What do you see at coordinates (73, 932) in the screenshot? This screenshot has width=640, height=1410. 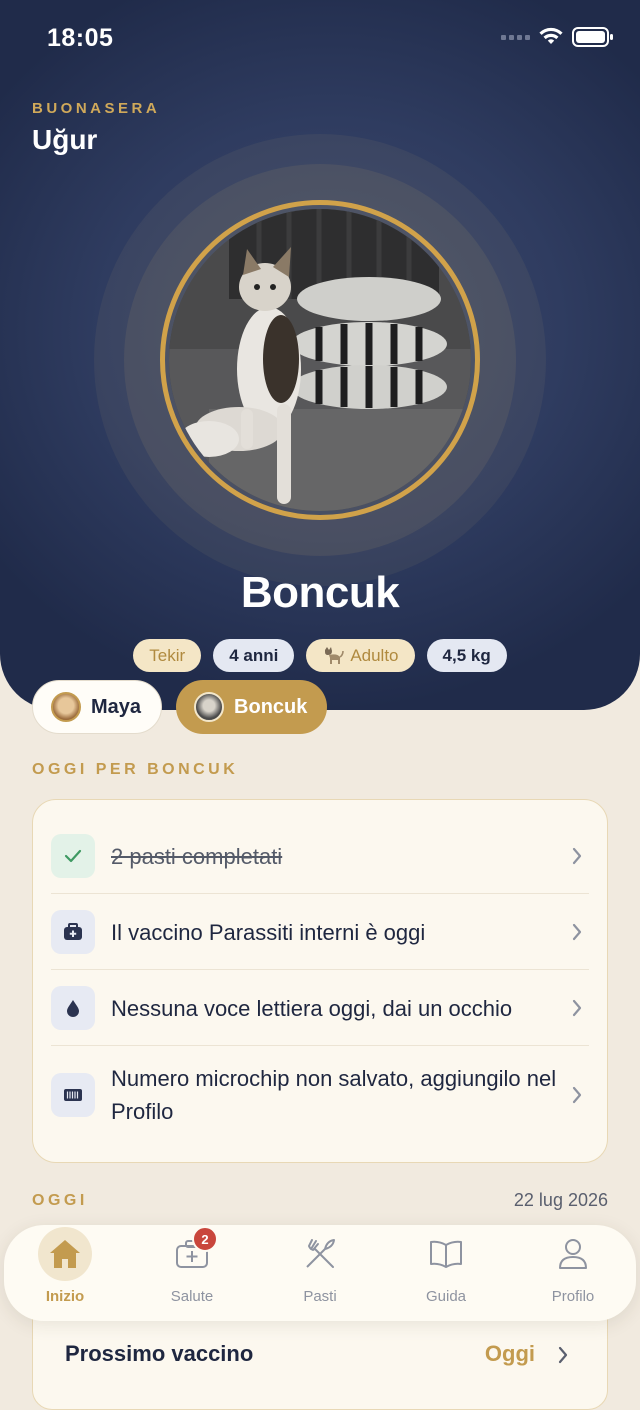 I see `medical-kit-icon` at bounding box center [73, 932].